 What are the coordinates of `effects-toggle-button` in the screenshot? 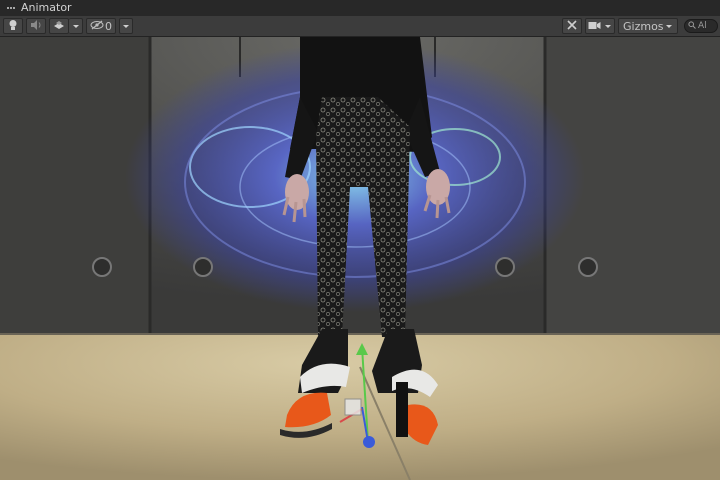 It's located at (59, 26).